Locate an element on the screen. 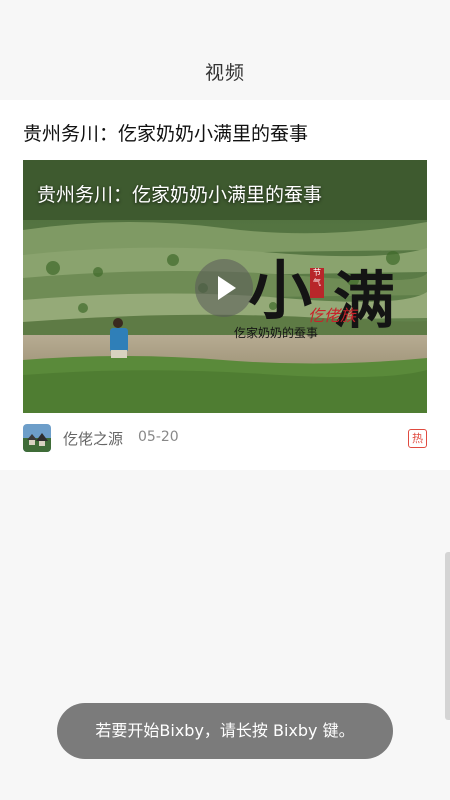 The width and height of the screenshot is (450, 800). logo-stamp: 节气 is located at coordinates (317, 283).